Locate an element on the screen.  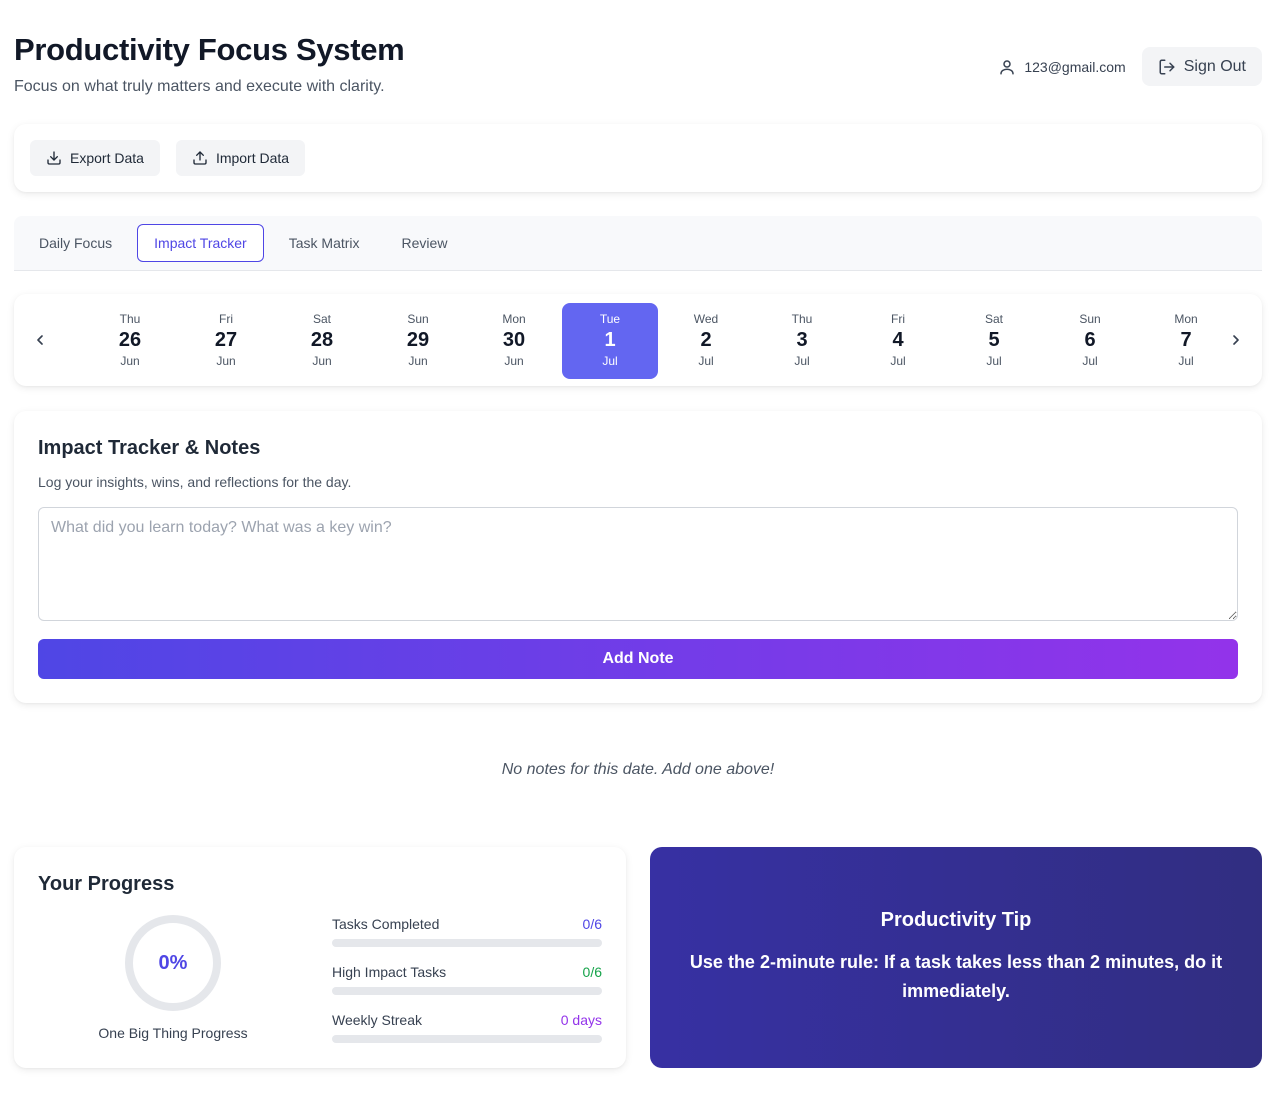
sign-out-icon is located at coordinates (1167, 66).